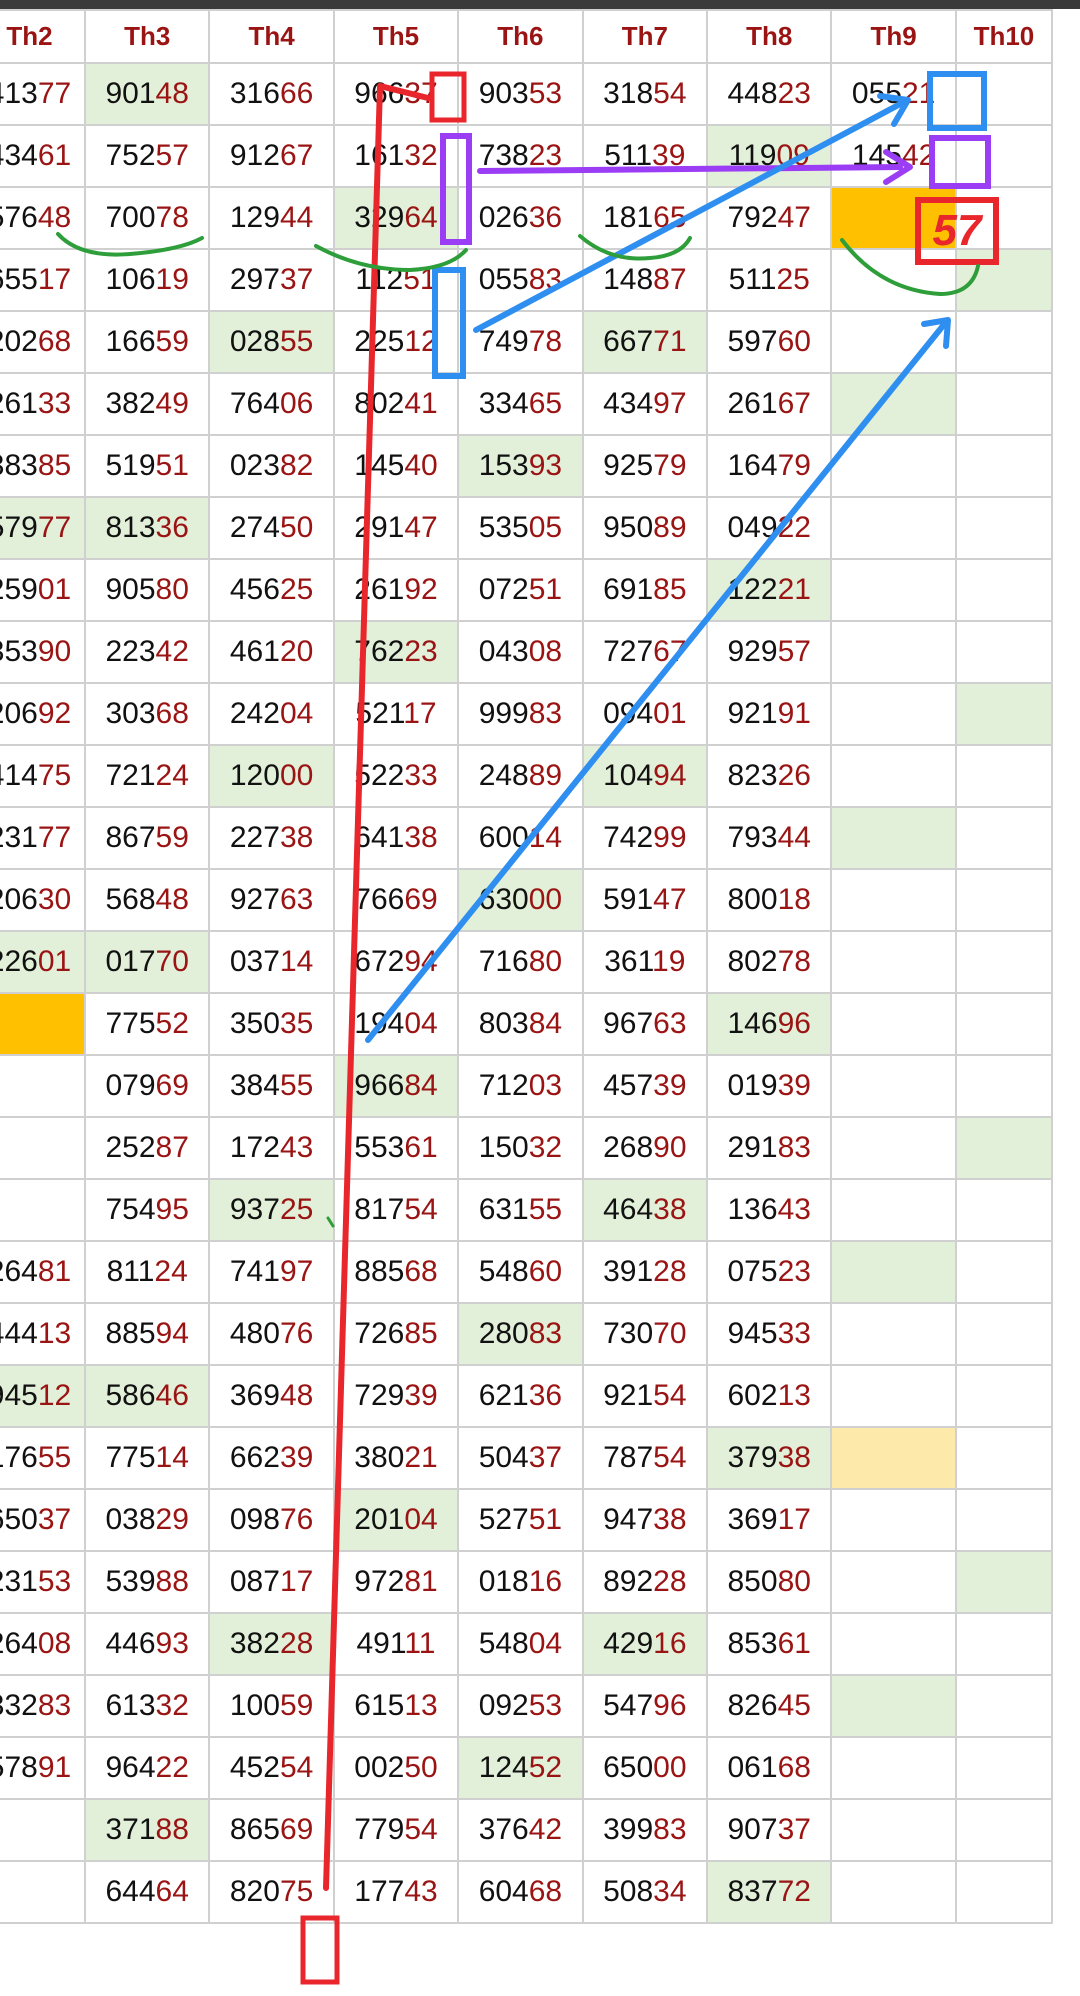 The height and width of the screenshot is (1996, 1080). I want to click on cell-last-two-digits: 16, so click(545, 1581).